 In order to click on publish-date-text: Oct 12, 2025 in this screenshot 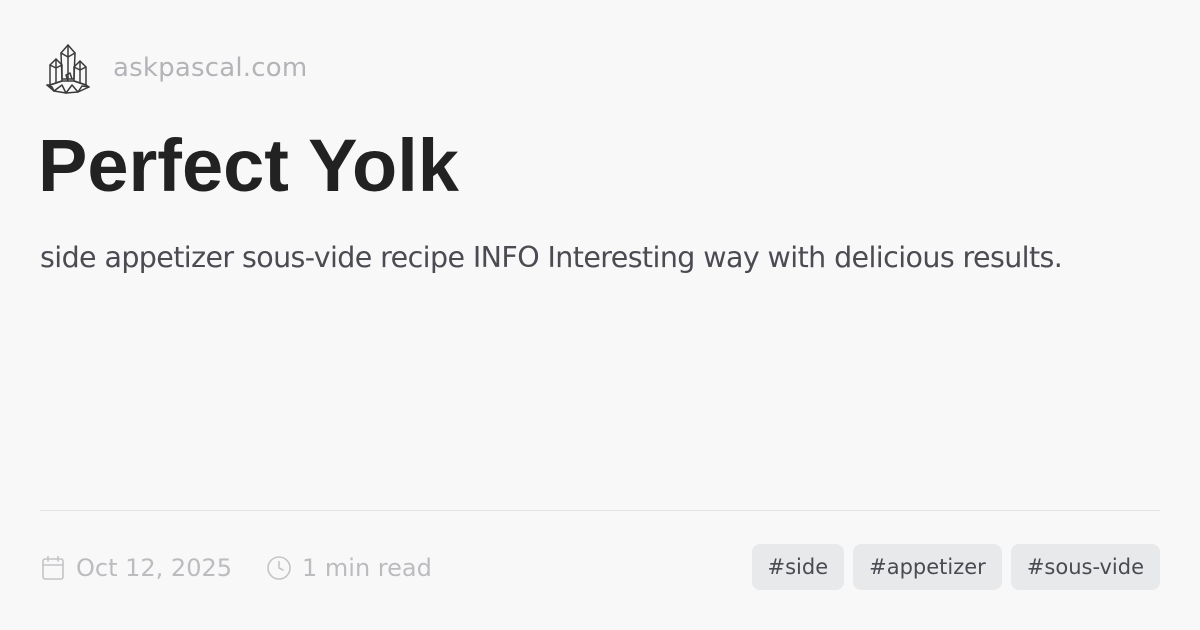, I will do `click(154, 568)`.